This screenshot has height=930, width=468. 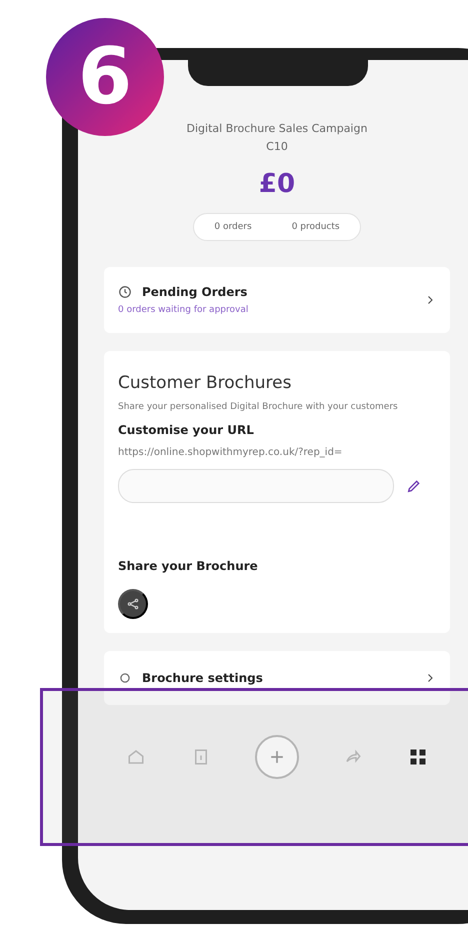 I want to click on campaign-total: £0, so click(x=277, y=184).